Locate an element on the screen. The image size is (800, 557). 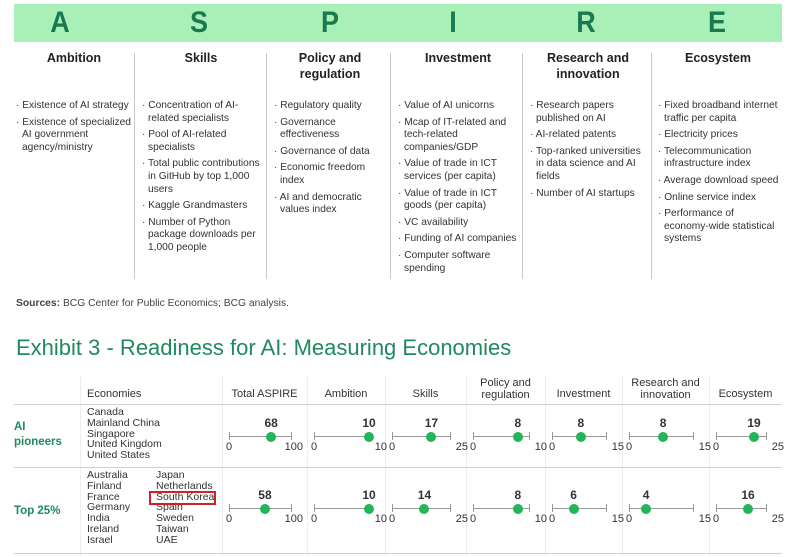
score-value: 19 is located at coordinates (754, 423).